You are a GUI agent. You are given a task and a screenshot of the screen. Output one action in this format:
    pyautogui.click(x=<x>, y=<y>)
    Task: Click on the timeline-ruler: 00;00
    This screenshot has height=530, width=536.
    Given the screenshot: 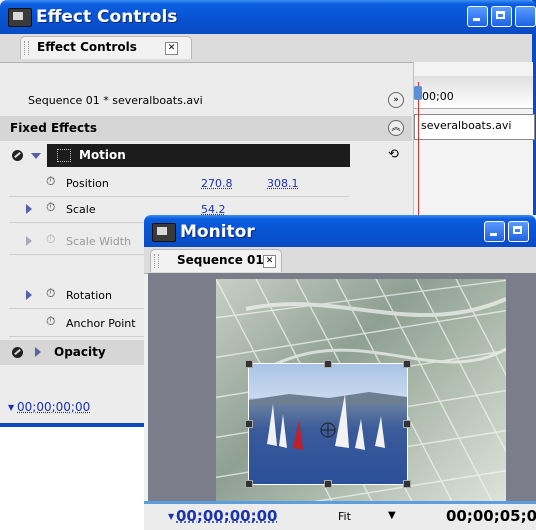 What is the action you would take?
    pyautogui.click(x=473, y=92)
    